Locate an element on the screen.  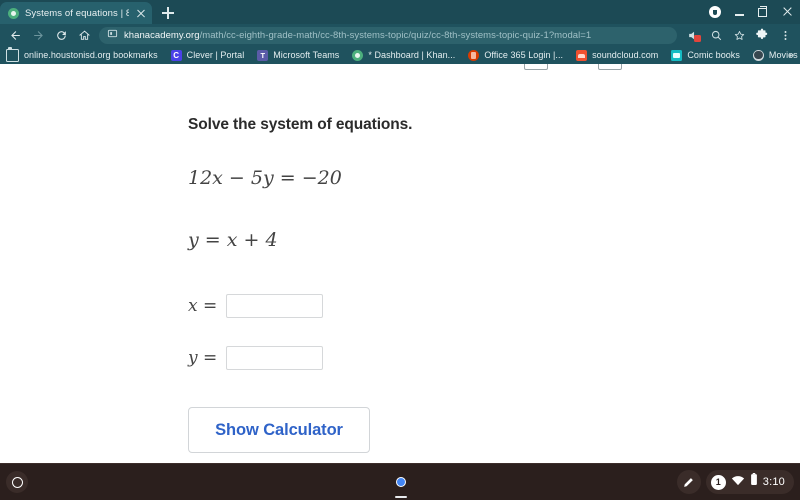
bookmark-item-soundcloud: soundcloud.com is located at coordinates (617, 55).